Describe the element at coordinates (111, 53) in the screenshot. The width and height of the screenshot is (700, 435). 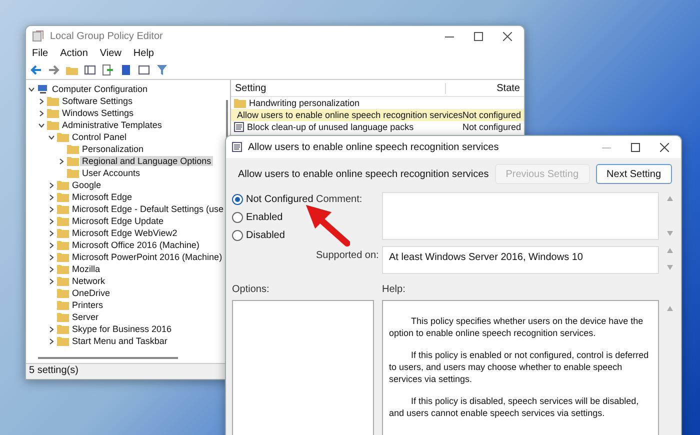
I see `menu-item: View` at that location.